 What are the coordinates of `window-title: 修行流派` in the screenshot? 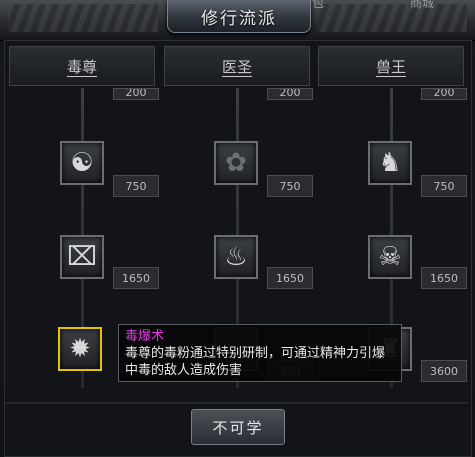 It's located at (239, 16).